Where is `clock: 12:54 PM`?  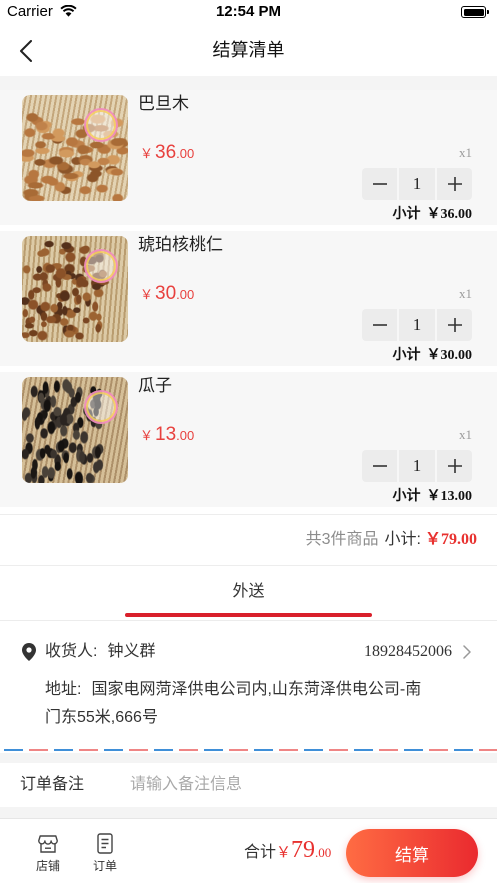
clock: 12:54 PM is located at coordinates (248, 11).